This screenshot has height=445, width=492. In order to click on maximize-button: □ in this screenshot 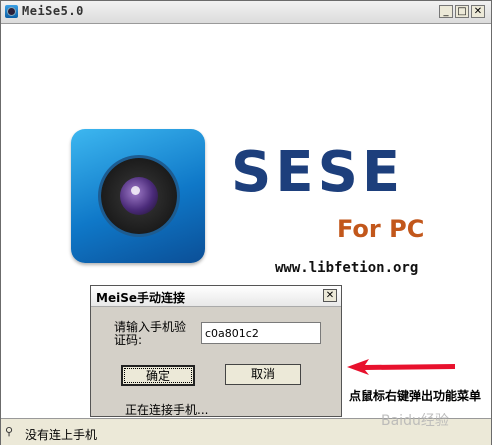, I will do `click(462, 11)`.